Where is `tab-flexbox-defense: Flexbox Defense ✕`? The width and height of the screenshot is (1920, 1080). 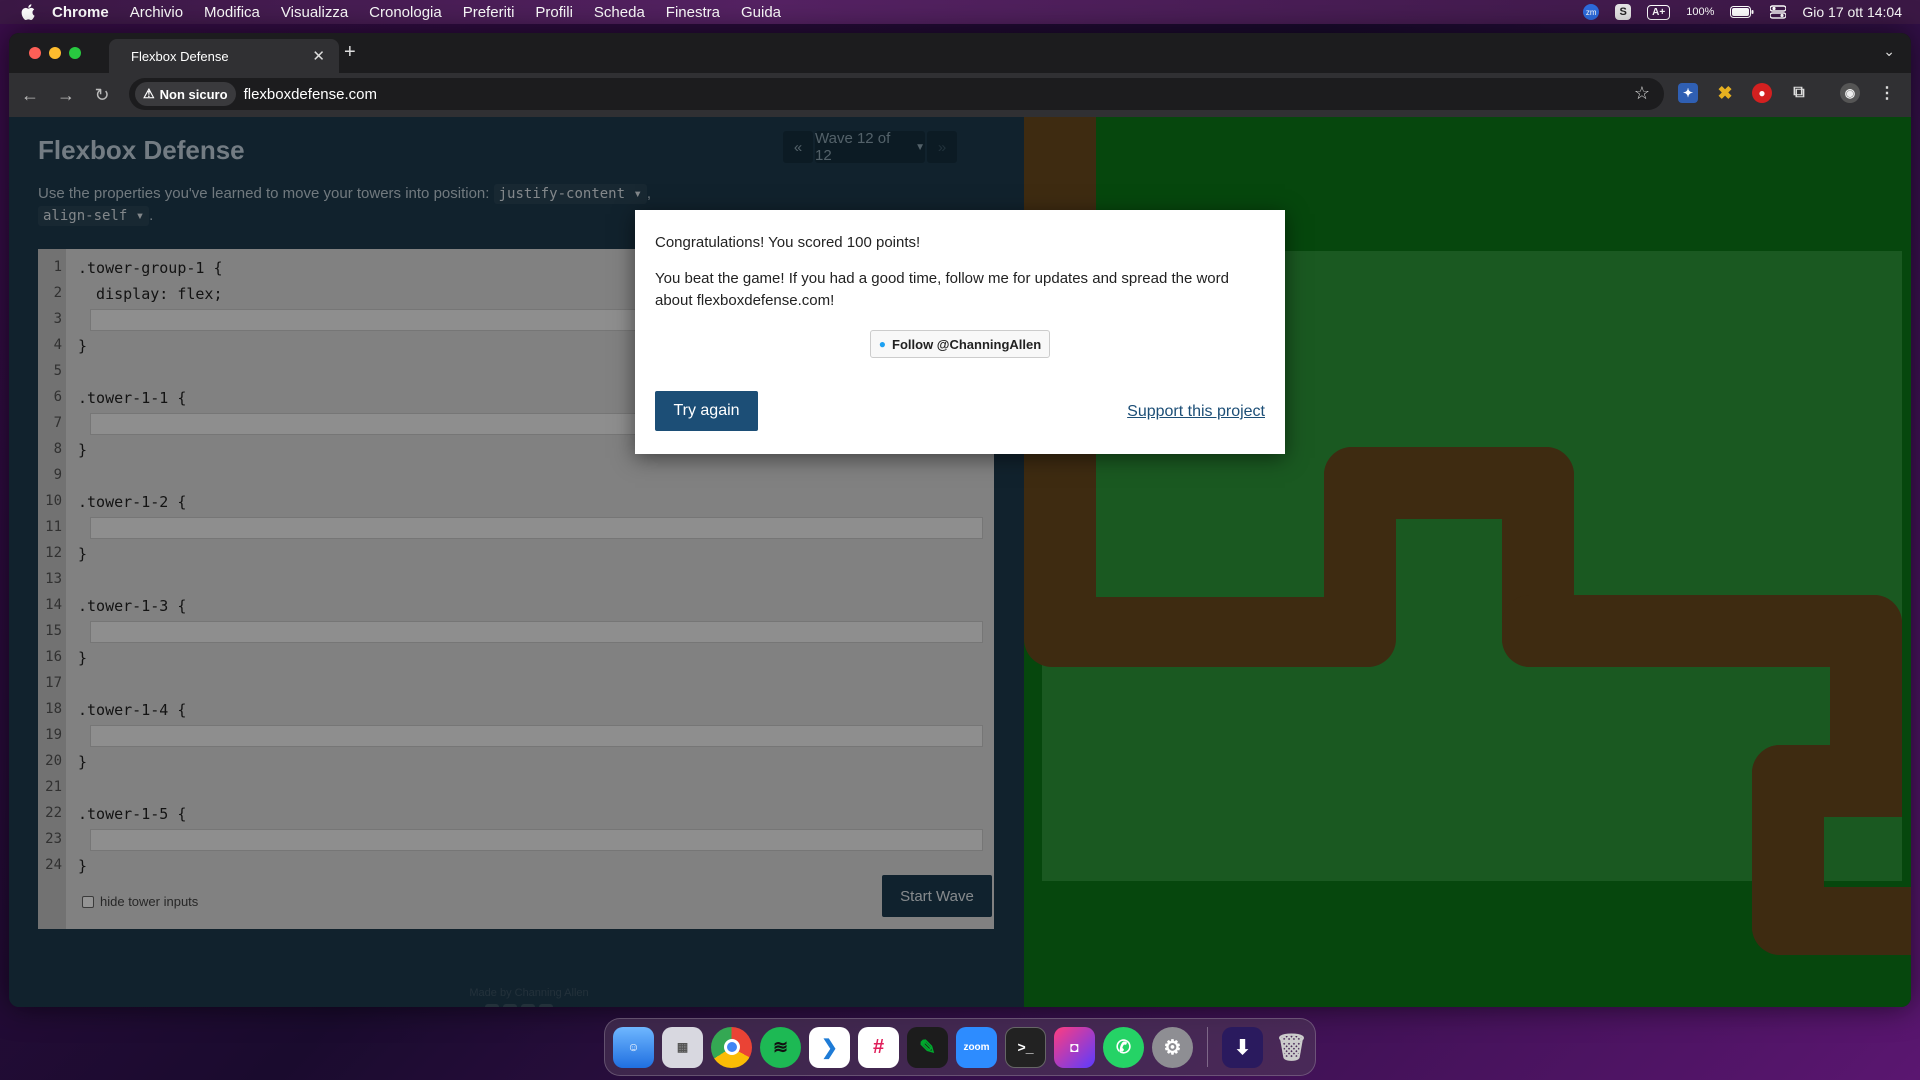 tab-flexbox-defense: Flexbox Defense ✕ is located at coordinates (224, 56).